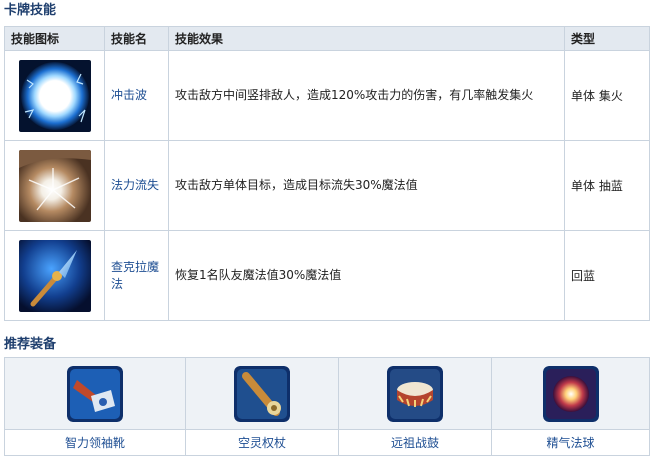 Image resolution: width=653 pixels, height=456 pixels. I want to click on header-skill-effect: 技能效果, so click(366, 38).